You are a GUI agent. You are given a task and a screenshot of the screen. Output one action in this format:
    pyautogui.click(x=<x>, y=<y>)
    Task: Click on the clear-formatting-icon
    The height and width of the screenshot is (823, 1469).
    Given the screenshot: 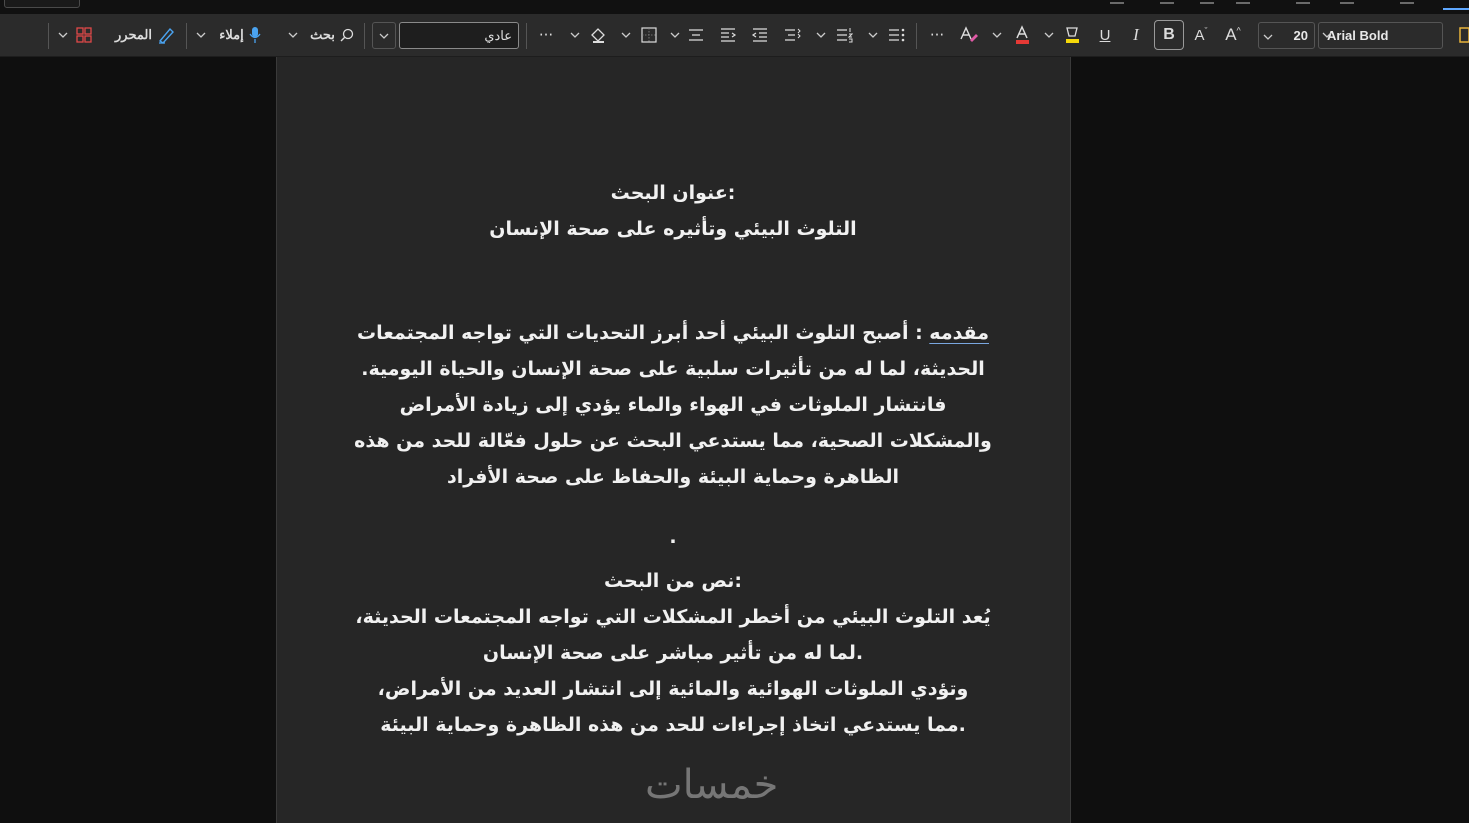 What is the action you would take?
    pyautogui.click(x=969, y=34)
    